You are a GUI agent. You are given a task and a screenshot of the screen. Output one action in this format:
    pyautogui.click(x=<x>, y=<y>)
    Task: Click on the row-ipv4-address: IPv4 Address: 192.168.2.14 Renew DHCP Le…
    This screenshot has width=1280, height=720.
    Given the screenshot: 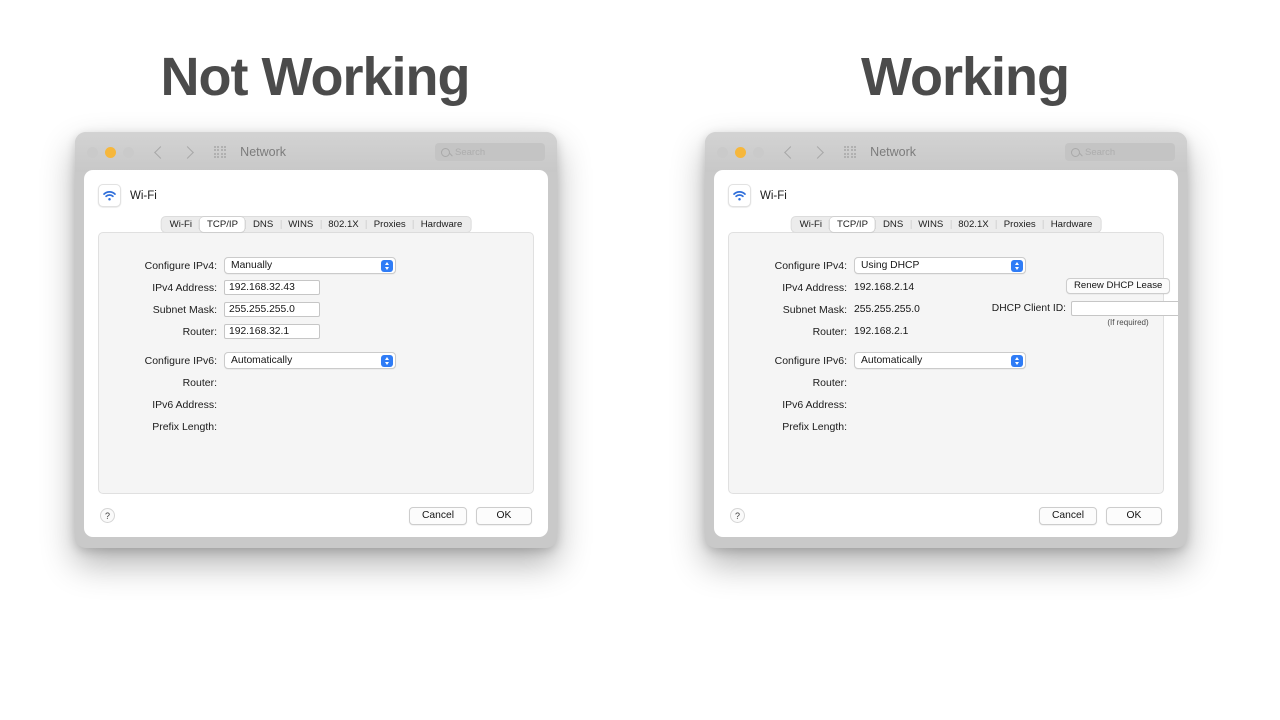 What is the action you would take?
    pyautogui.click(x=950, y=287)
    